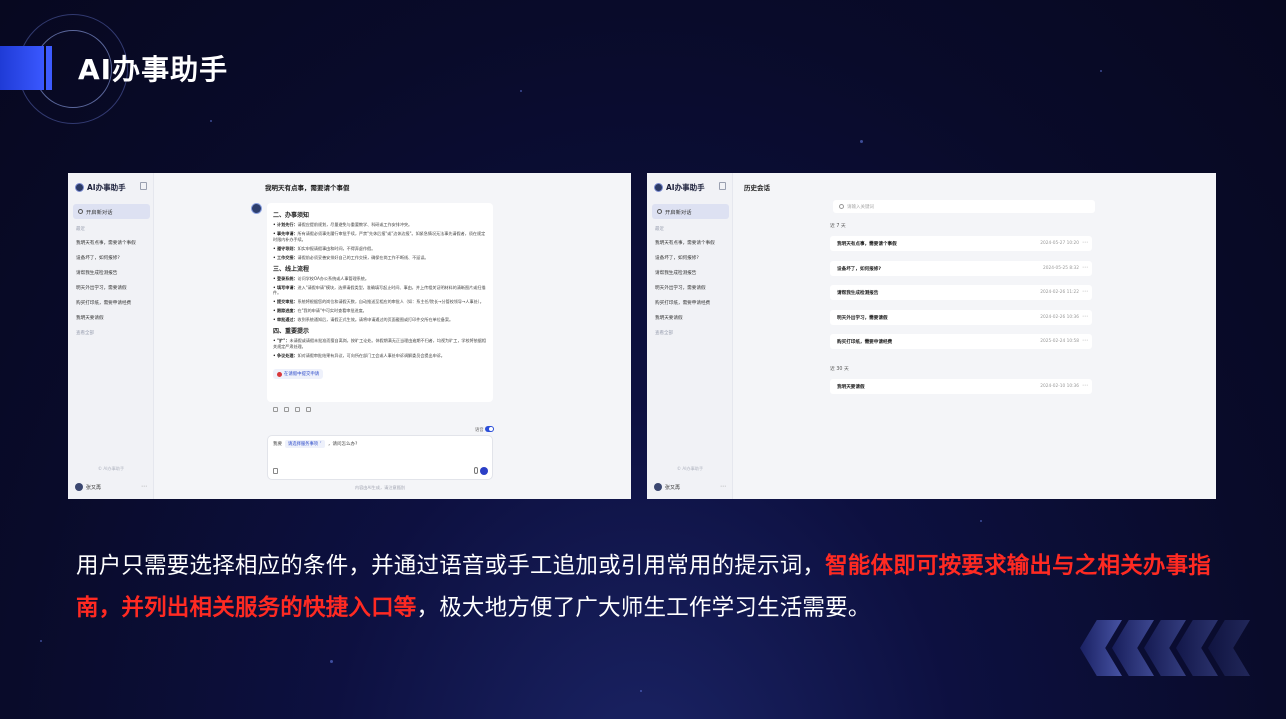 This screenshot has width=1286, height=719. Describe the element at coordinates (22, 68) in the screenshot. I see `header-accent-bar` at that location.